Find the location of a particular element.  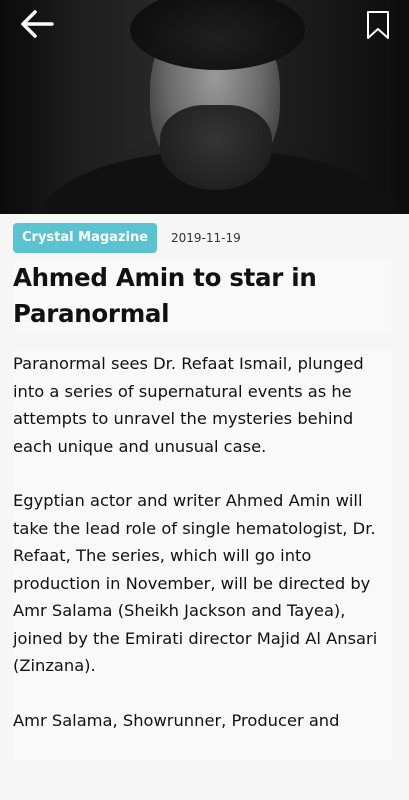

bookmark-button is located at coordinates (378, 25).